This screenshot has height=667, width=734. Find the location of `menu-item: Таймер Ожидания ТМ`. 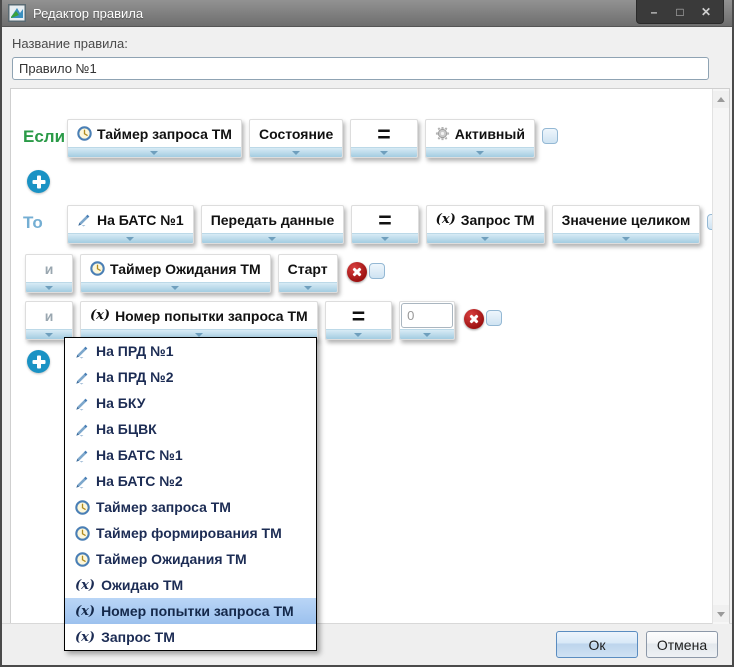

menu-item: Таймер Ожидания ТМ is located at coordinates (190, 559).